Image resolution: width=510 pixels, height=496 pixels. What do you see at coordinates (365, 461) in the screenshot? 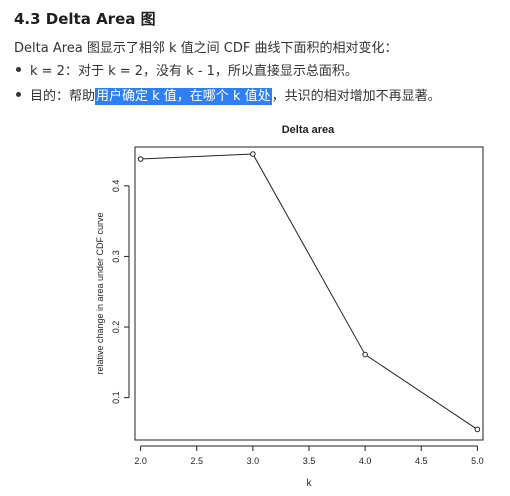
I see `x-tick-label: 4.0` at bounding box center [365, 461].